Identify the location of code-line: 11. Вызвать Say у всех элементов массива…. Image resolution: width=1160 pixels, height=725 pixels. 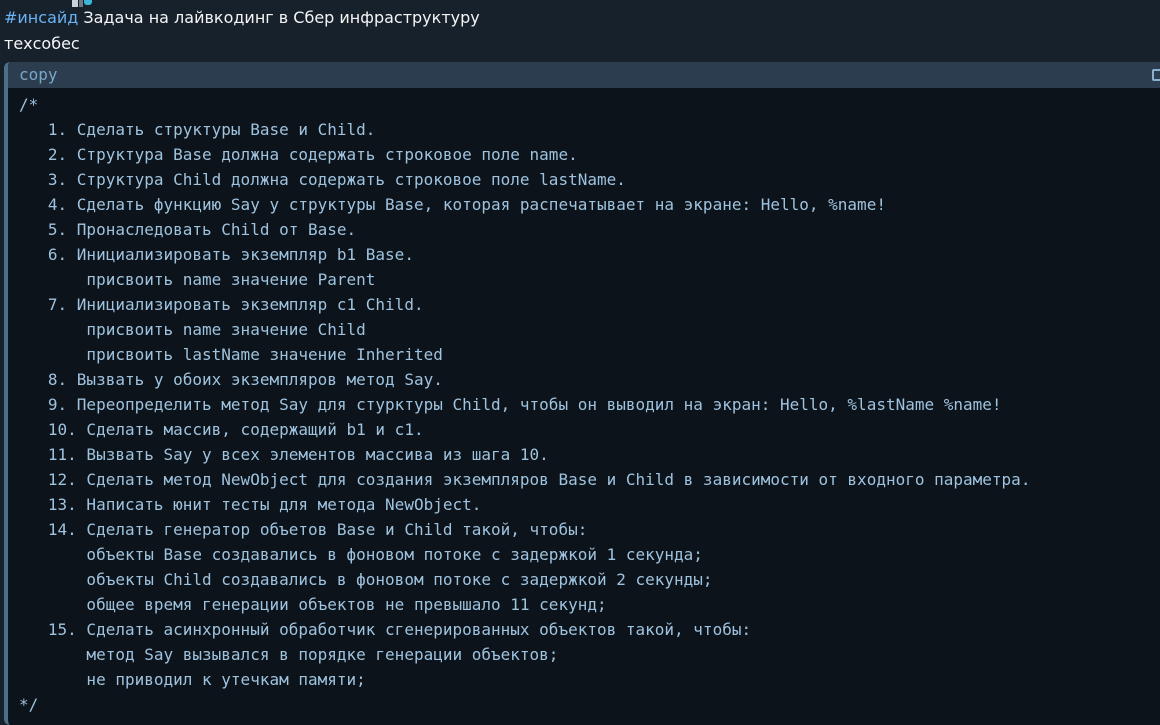
(284, 454).